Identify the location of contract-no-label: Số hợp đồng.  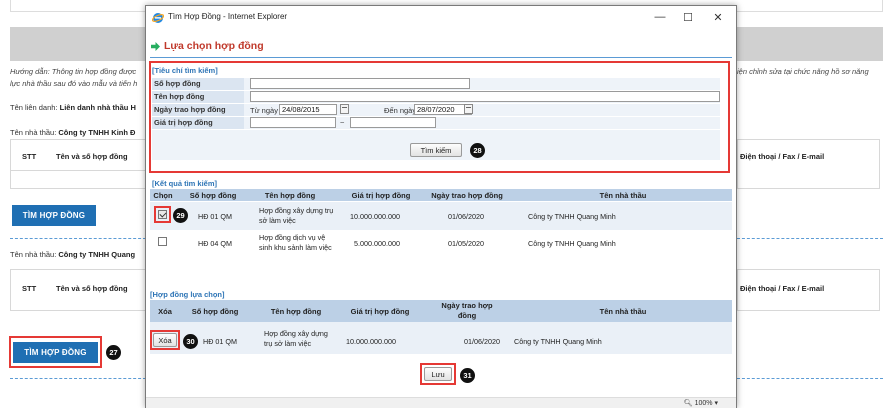
(198, 84).